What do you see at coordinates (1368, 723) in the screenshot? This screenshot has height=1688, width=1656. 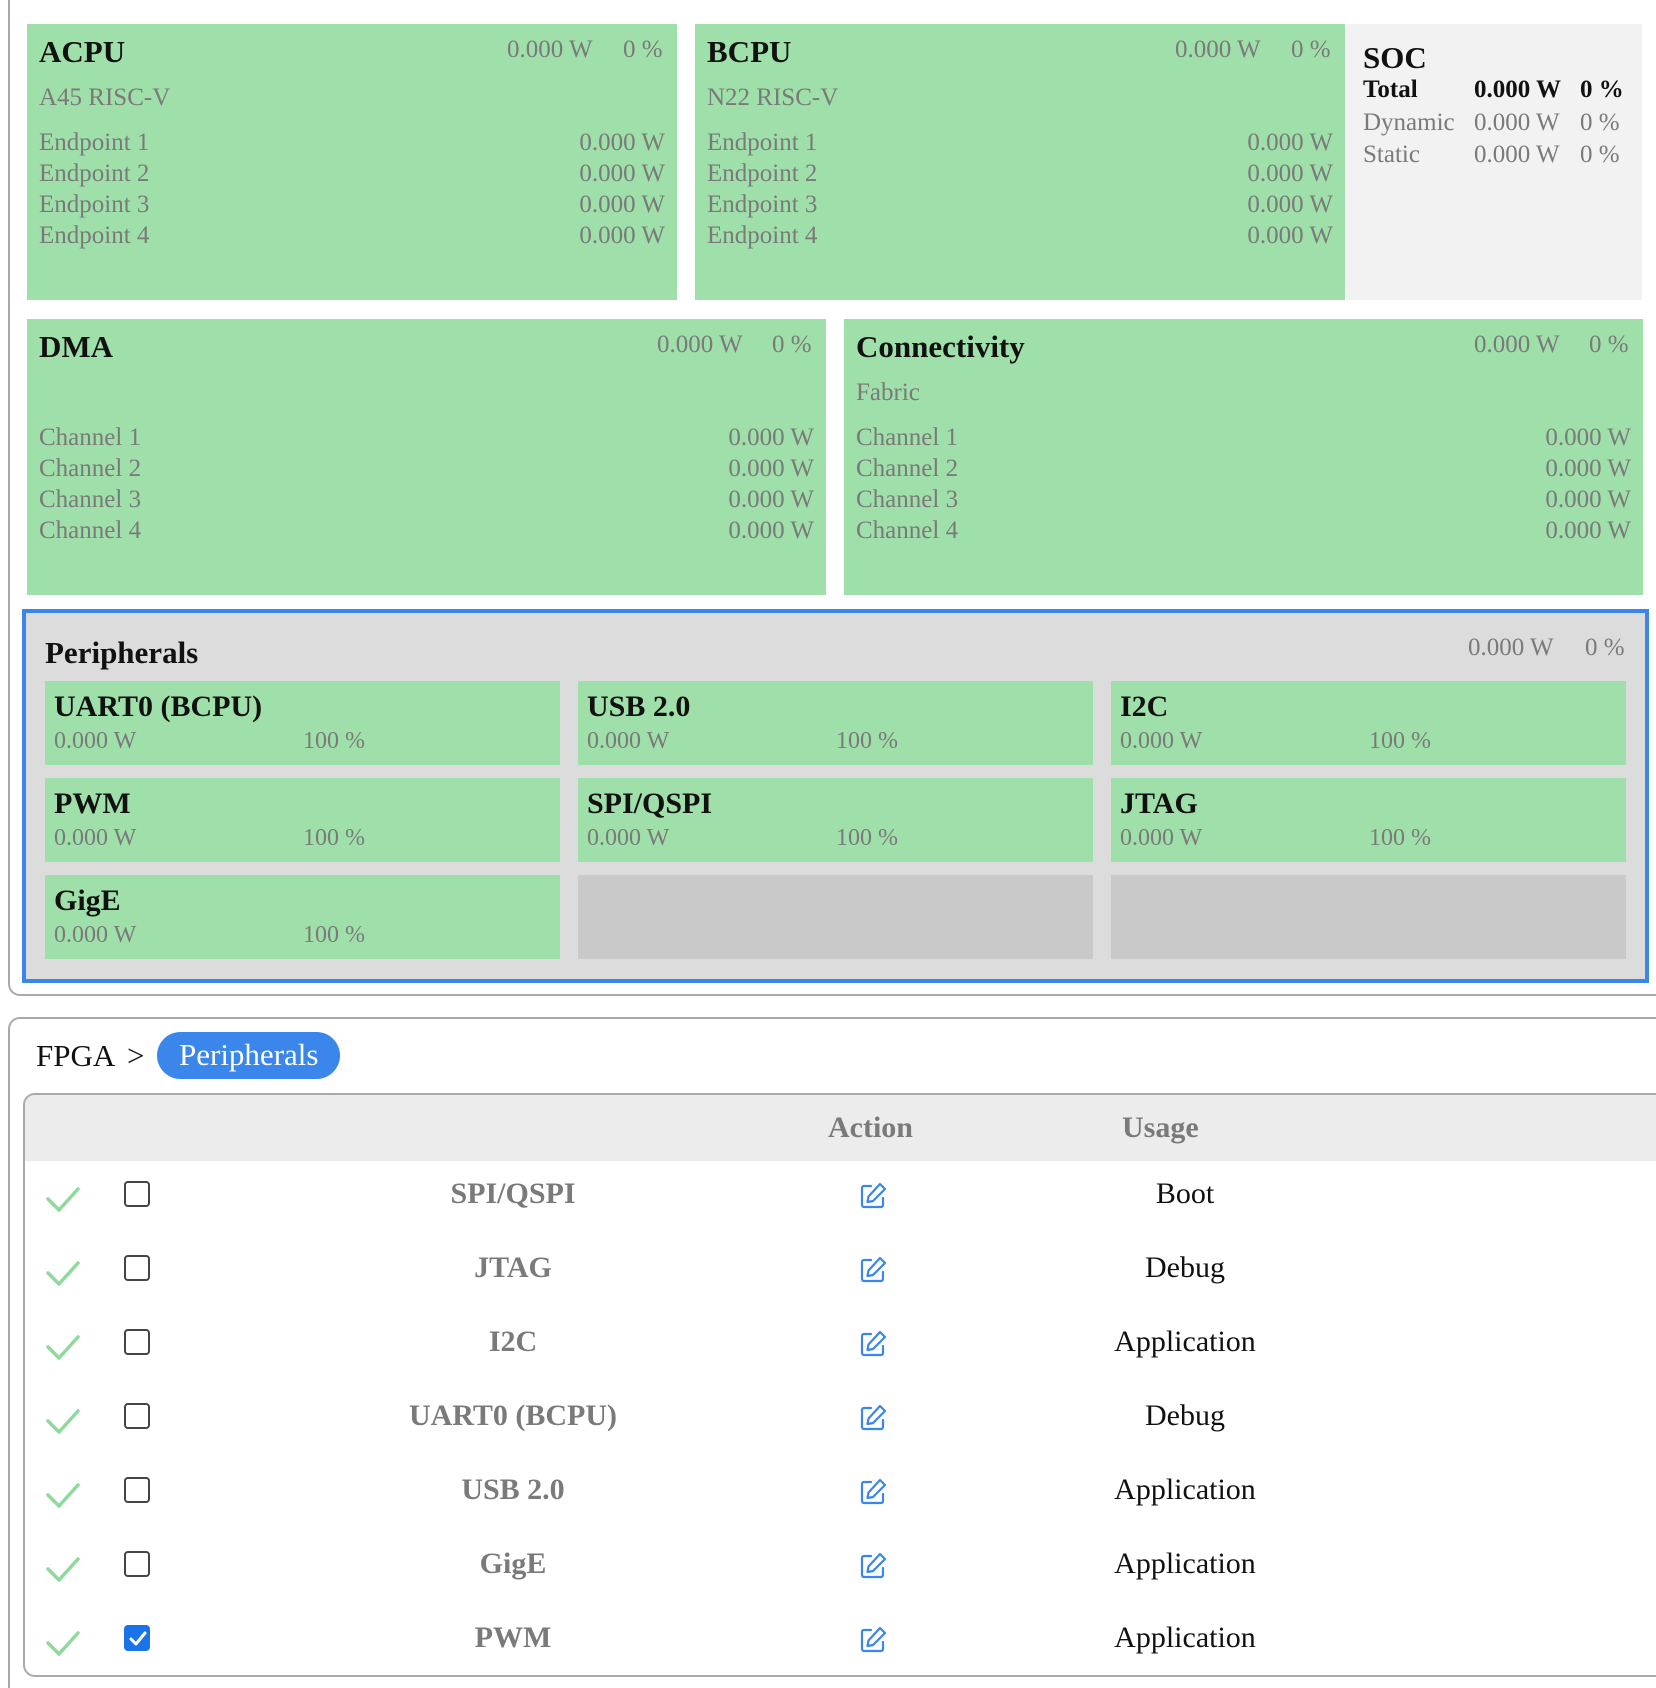 I see `peripheral-tile-i2c: I2C 0.000 W 100 %` at bounding box center [1368, 723].